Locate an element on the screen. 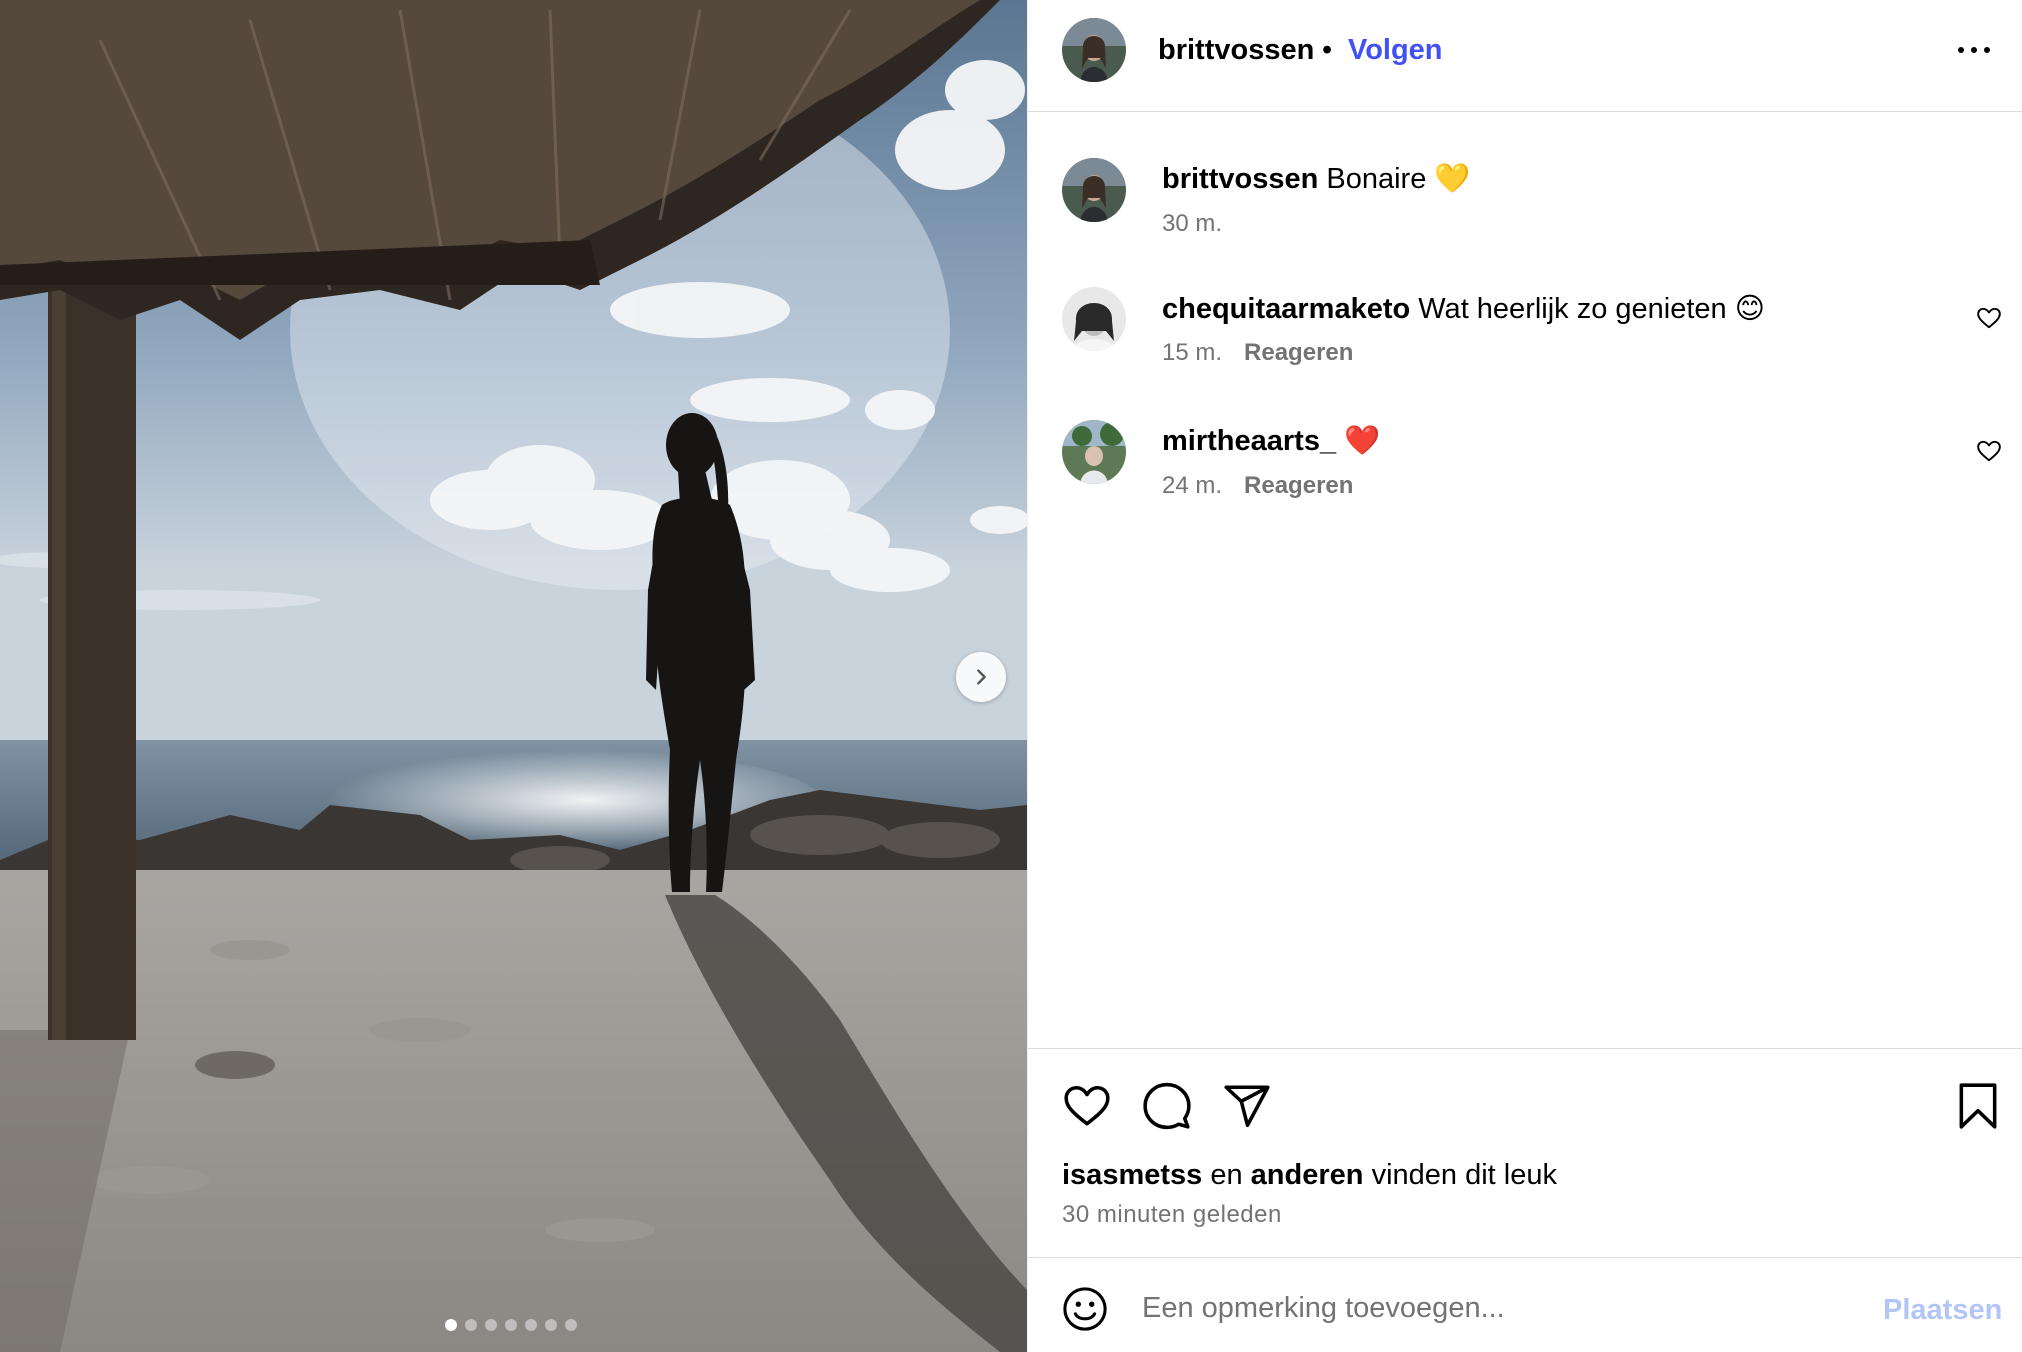  author-avatar is located at coordinates (1094, 50).